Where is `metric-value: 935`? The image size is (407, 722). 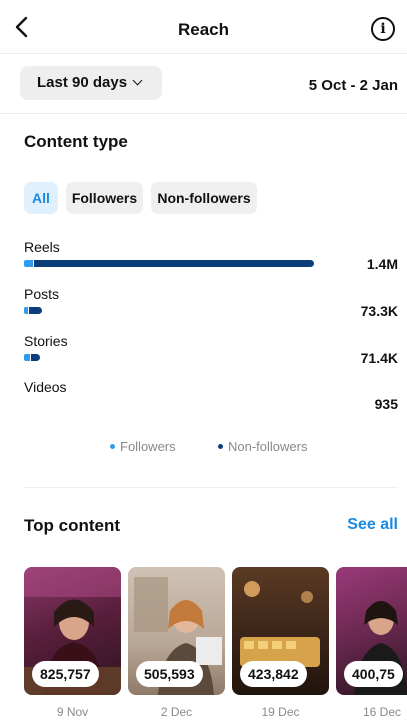
metric-value: 935 is located at coordinates (386, 404).